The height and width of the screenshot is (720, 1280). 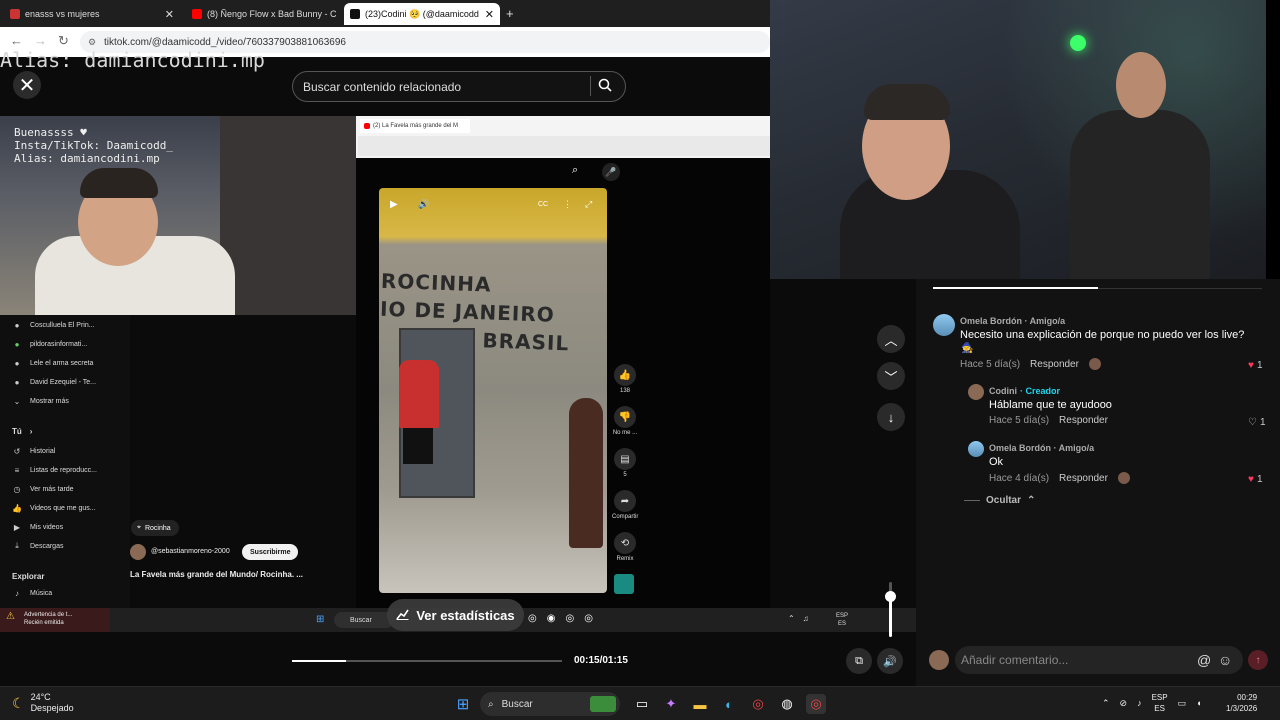 What do you see at coordinates (624, 584) in the screenshot?
I see `inner-audio-thumb` at bounding box center [624, 584].